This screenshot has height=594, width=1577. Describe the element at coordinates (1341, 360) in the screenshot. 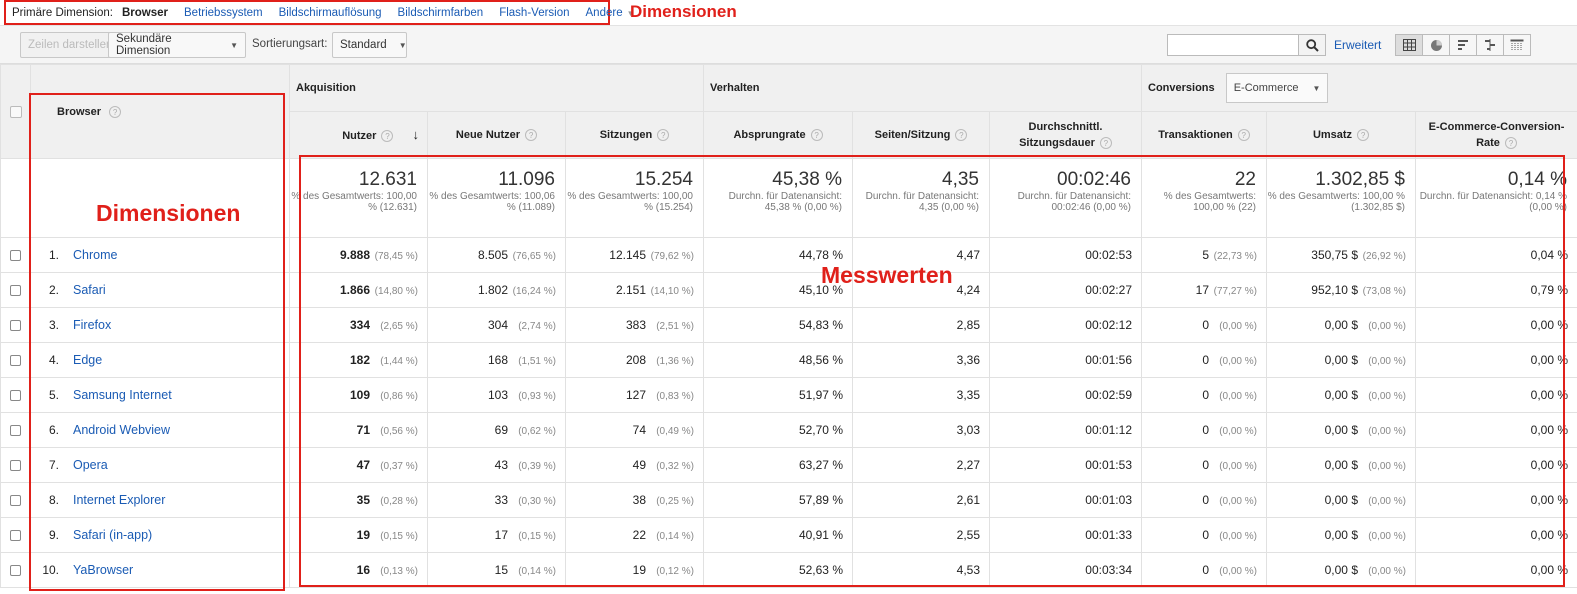

I see `revenue-cell: 0,00 $ (0,00 %)` at that location.